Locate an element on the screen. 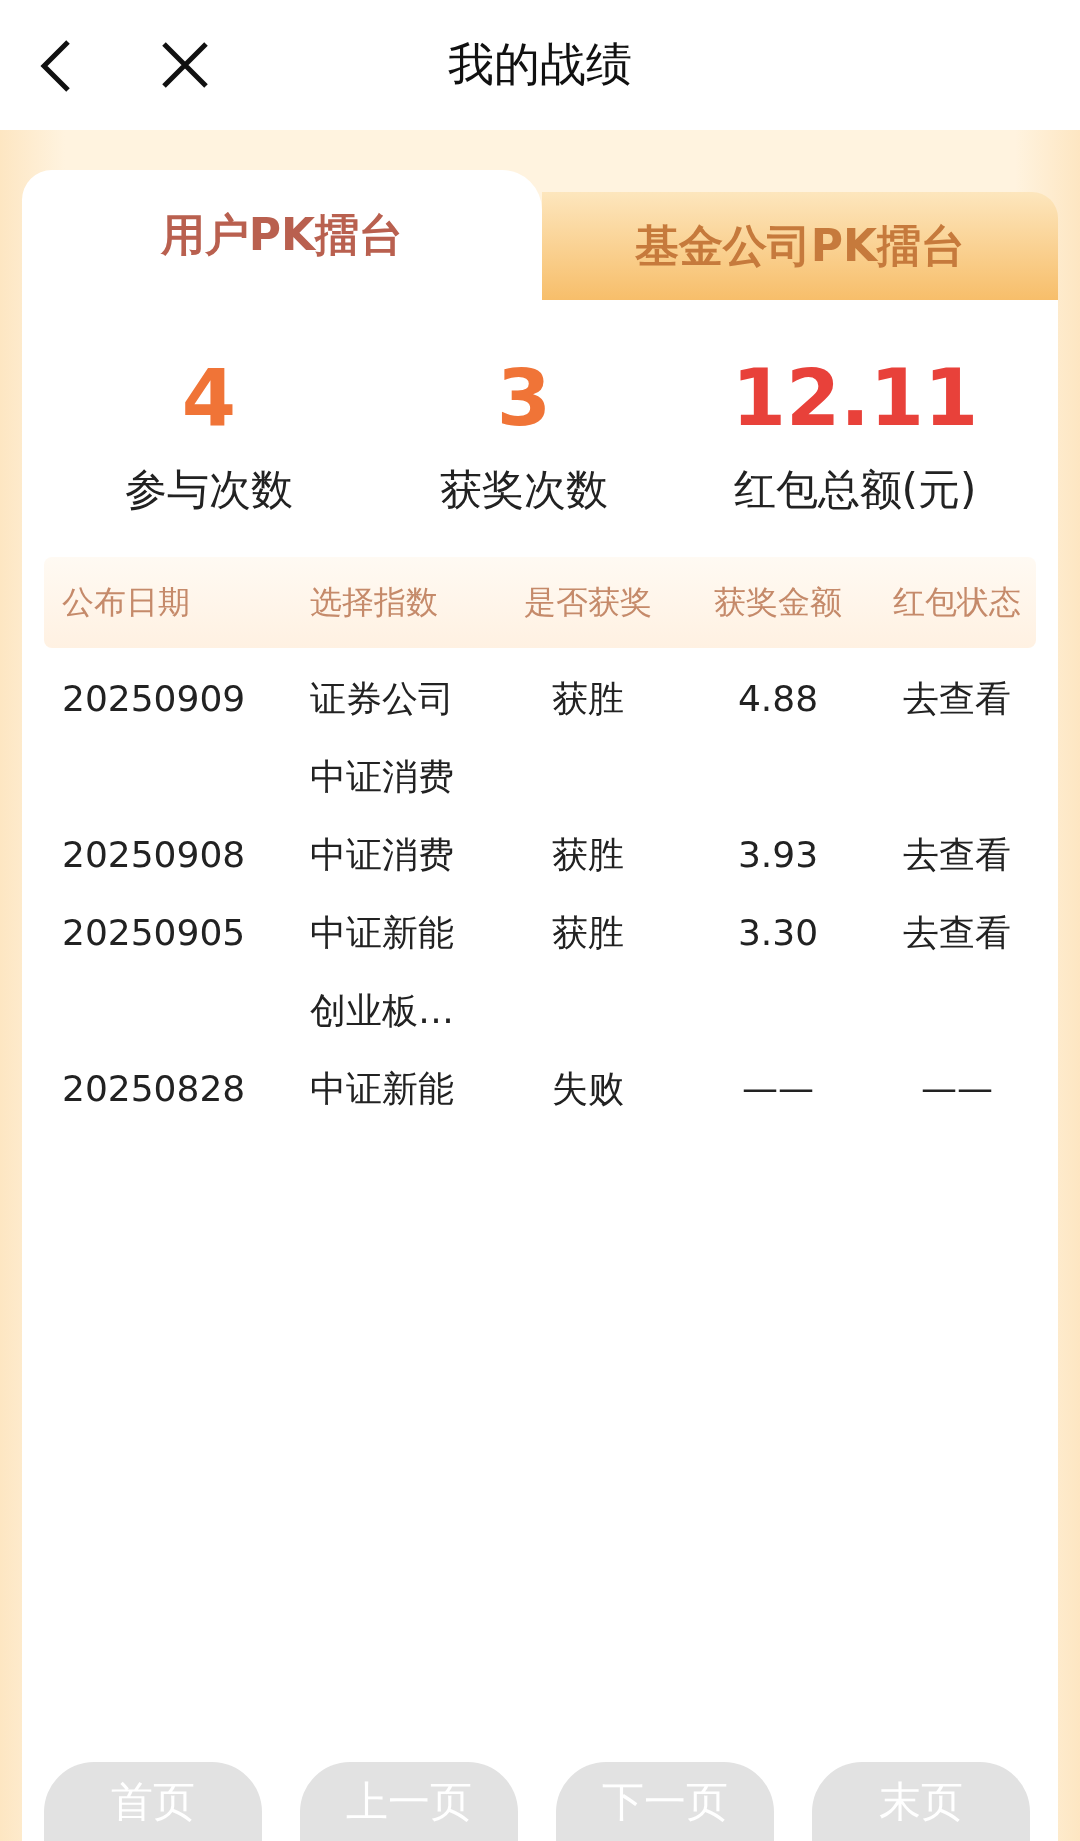 This screenshot has height=1841, width=1080. table-cell-text: 证券公司中证消费 is located at coordinates (382, 738).